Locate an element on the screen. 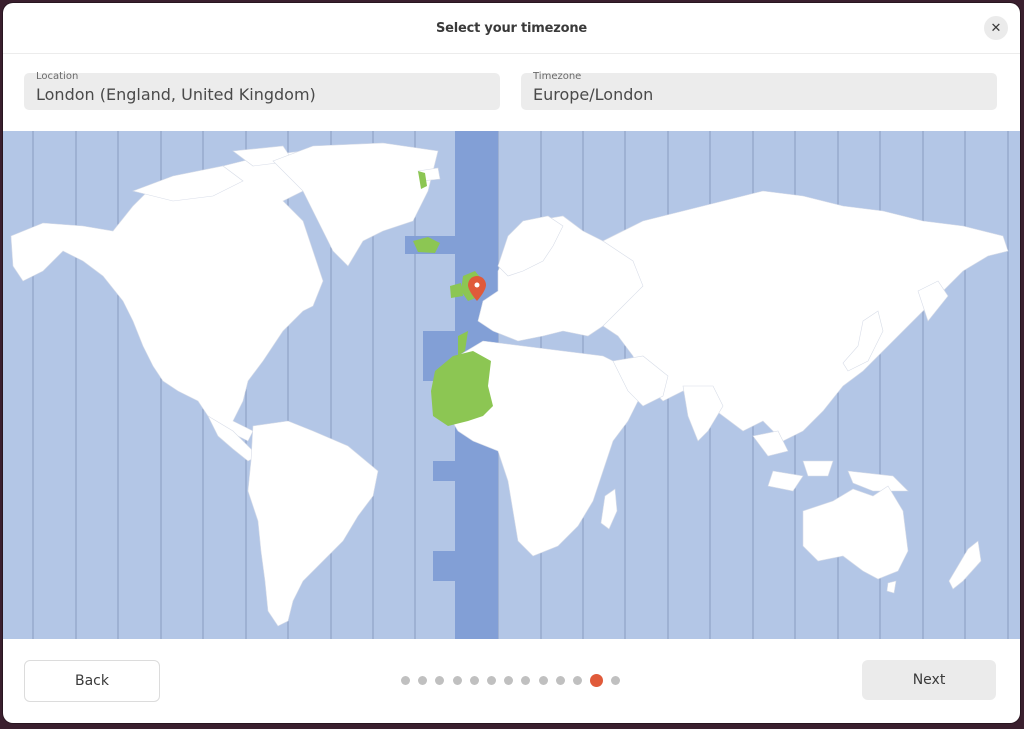 The image size is (1024, 729). window-title: Select your timezone is located at coordinates (511, 28).